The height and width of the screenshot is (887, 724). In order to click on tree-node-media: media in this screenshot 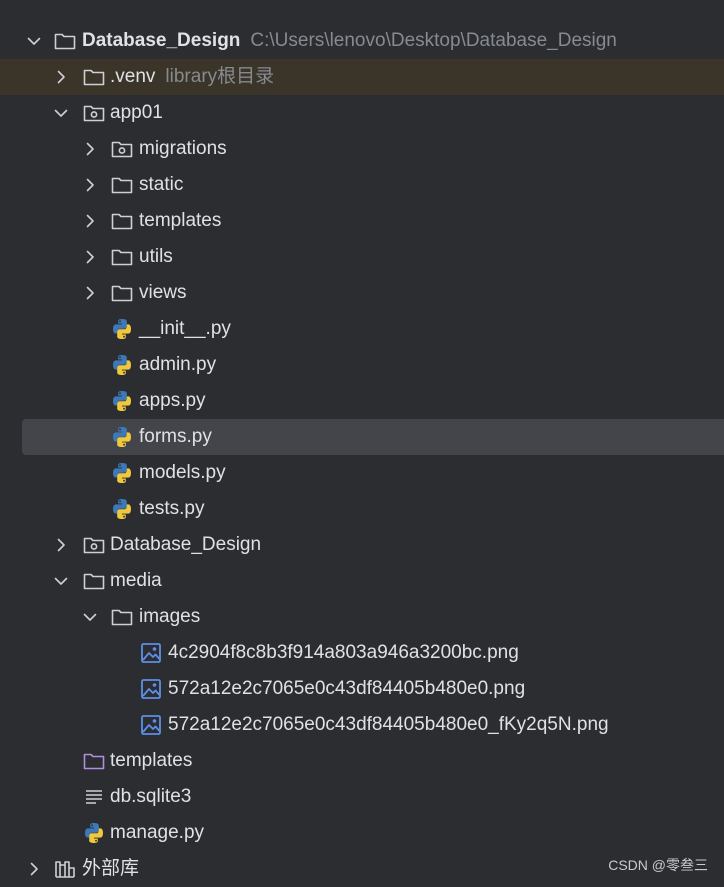, I will do `click(362, 581)`.